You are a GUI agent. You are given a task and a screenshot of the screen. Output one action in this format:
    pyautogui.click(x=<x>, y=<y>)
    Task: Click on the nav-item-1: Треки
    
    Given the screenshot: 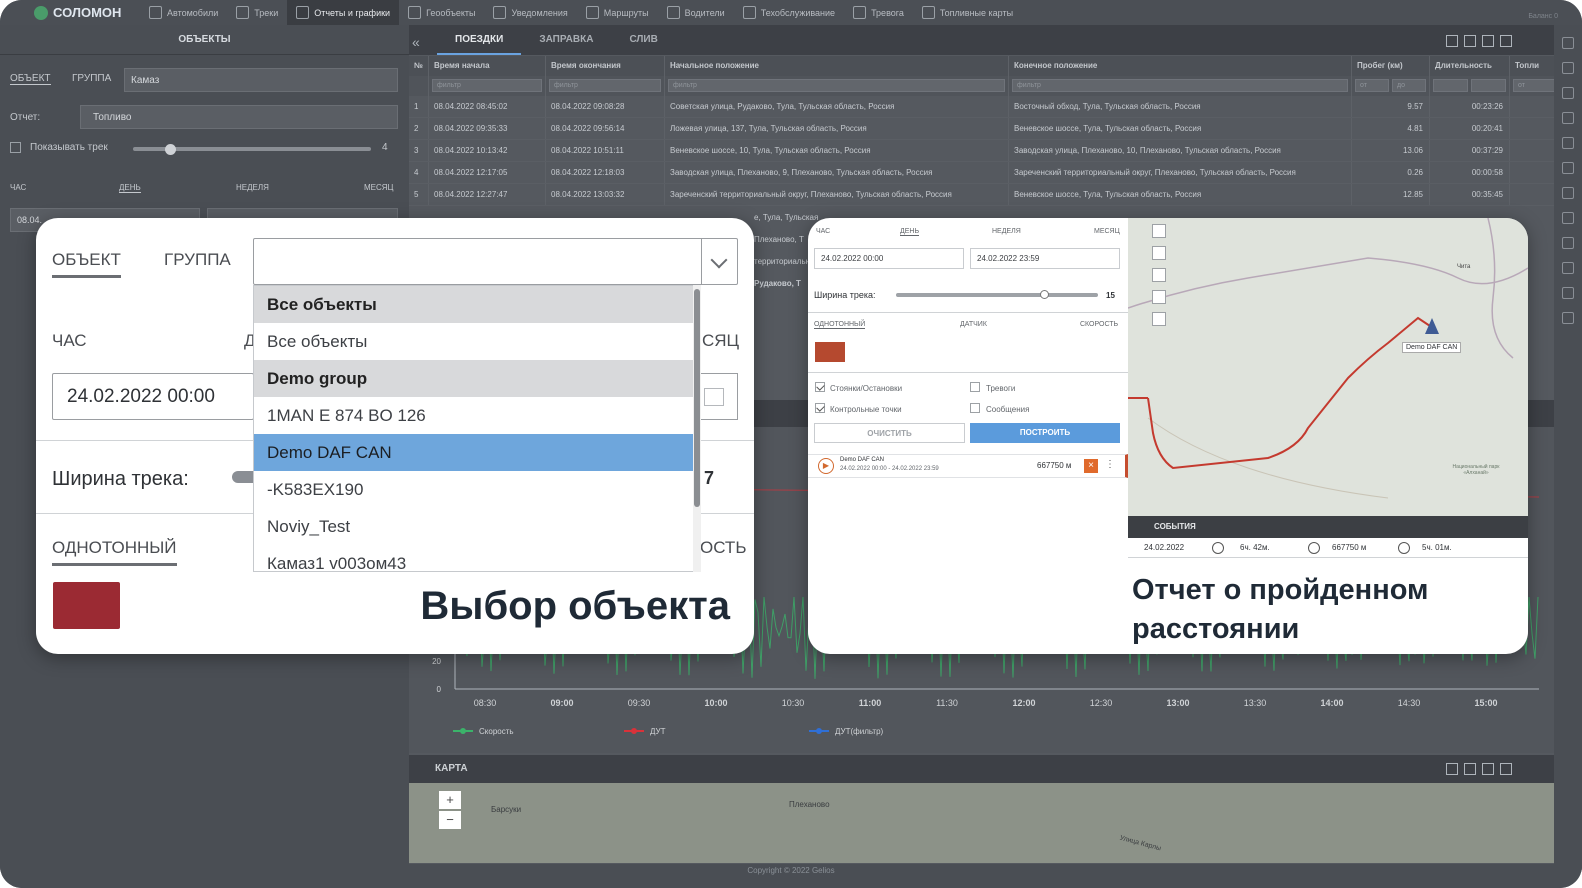 What is the action you would take?
    pyautogui.click(x=257, y=12)
    